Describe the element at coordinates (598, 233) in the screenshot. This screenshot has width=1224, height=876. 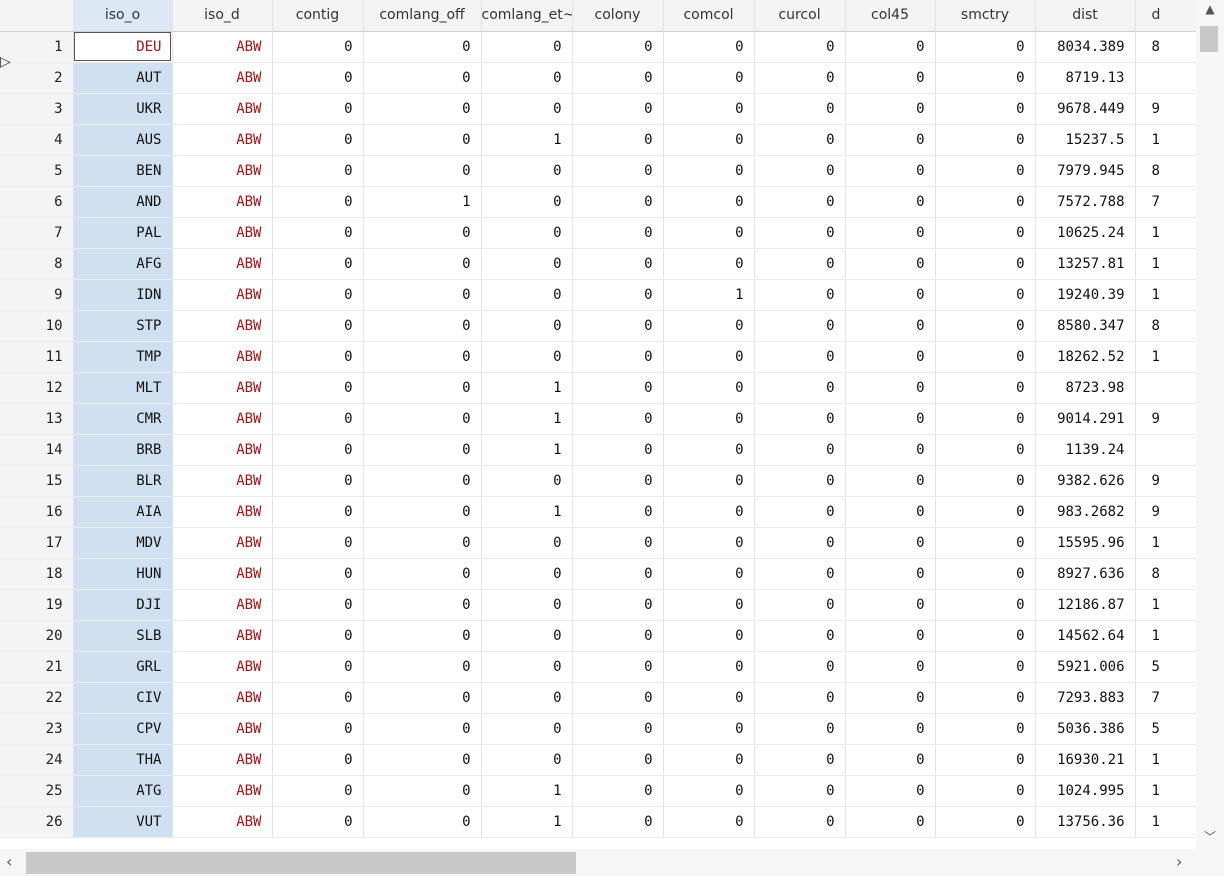
I see `table-row: 7 PAL ABW 0 0 0 0 0 0 0 0 10625.24 1` at that location.